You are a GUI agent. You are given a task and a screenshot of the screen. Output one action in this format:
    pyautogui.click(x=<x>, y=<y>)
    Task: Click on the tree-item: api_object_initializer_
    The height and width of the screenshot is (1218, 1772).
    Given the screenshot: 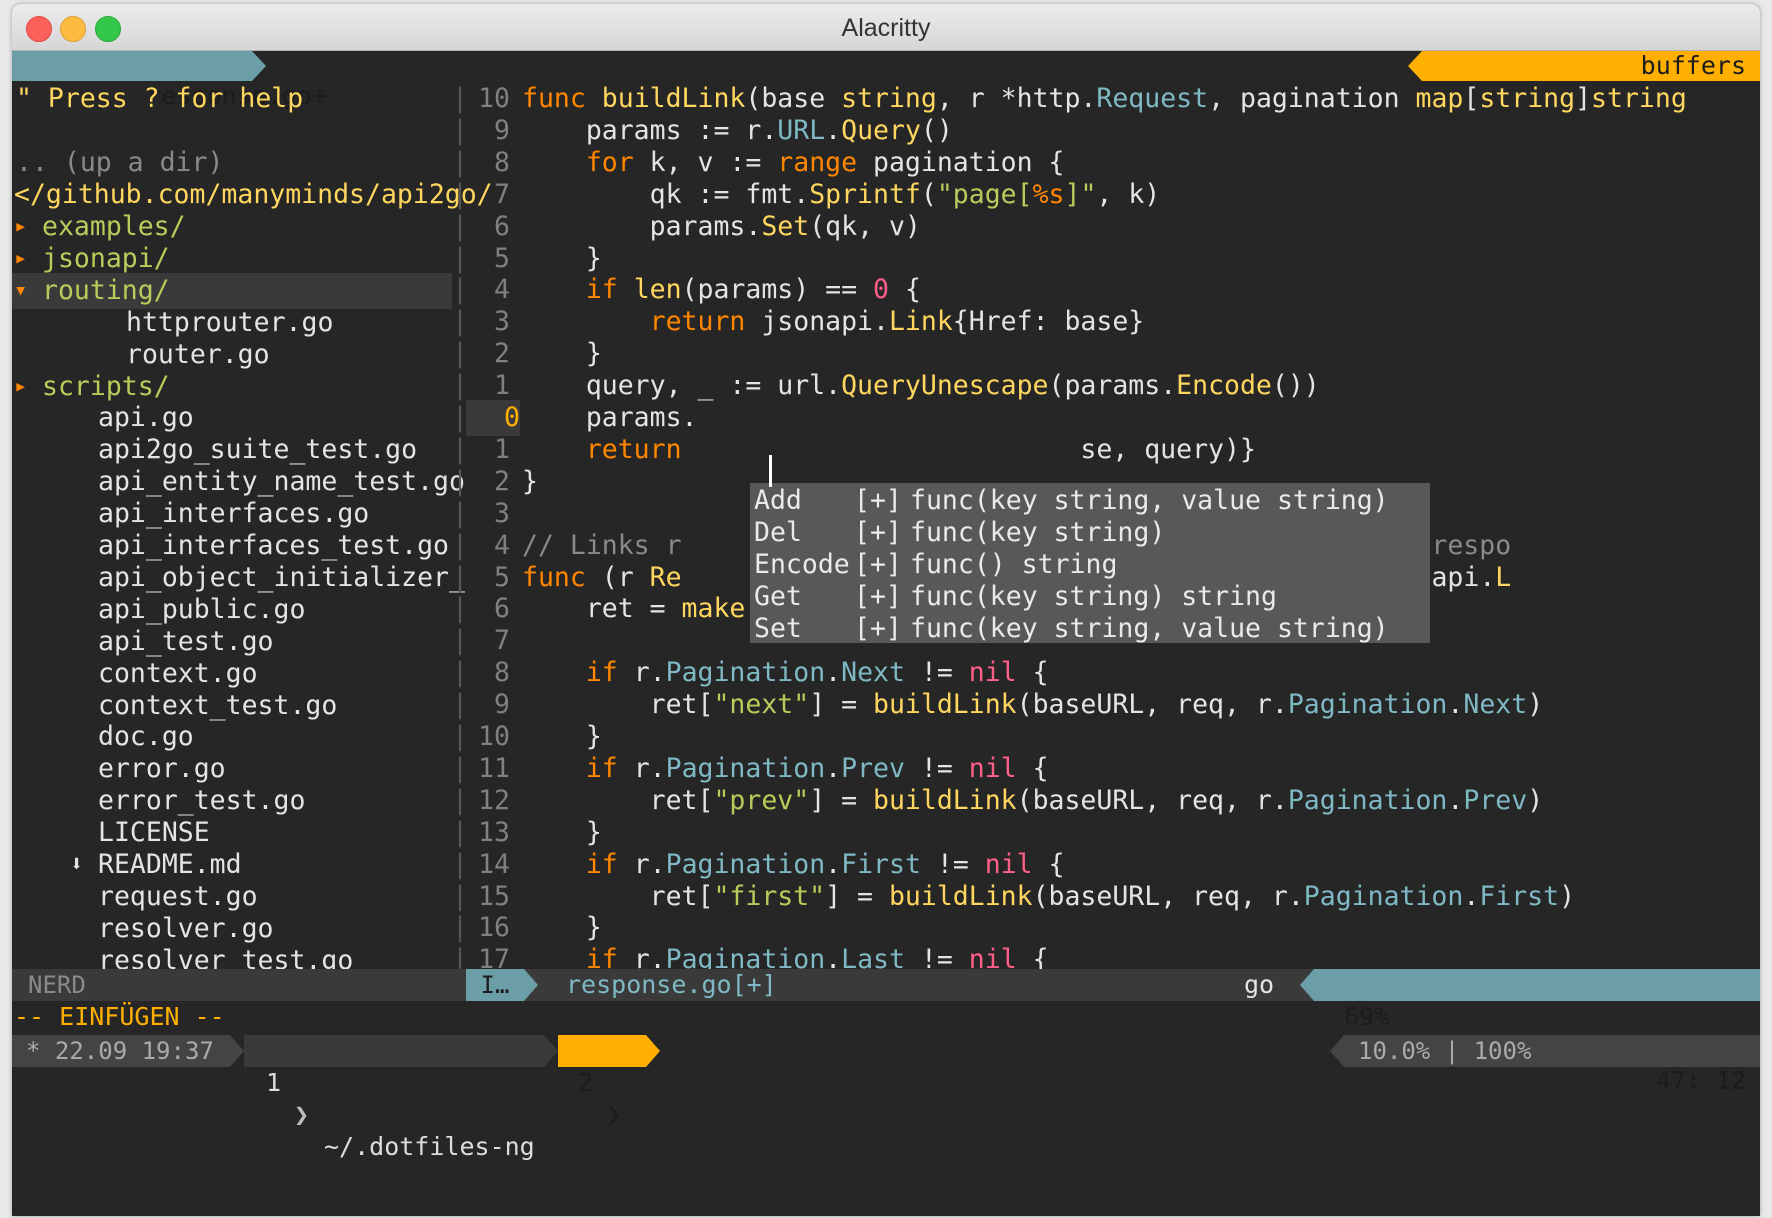 What is the action you would take?
    pyautogui.click(x=238, y=578)
    